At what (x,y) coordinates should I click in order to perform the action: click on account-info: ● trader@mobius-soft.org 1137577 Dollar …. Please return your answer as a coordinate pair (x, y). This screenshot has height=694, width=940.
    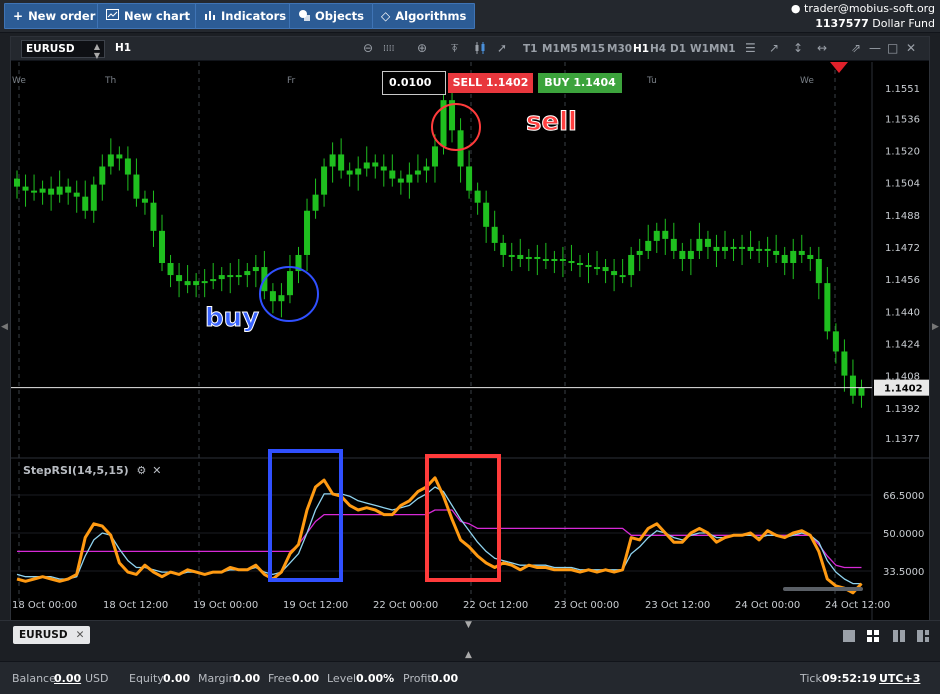
    Looking at the image, I should click on (863, 16).